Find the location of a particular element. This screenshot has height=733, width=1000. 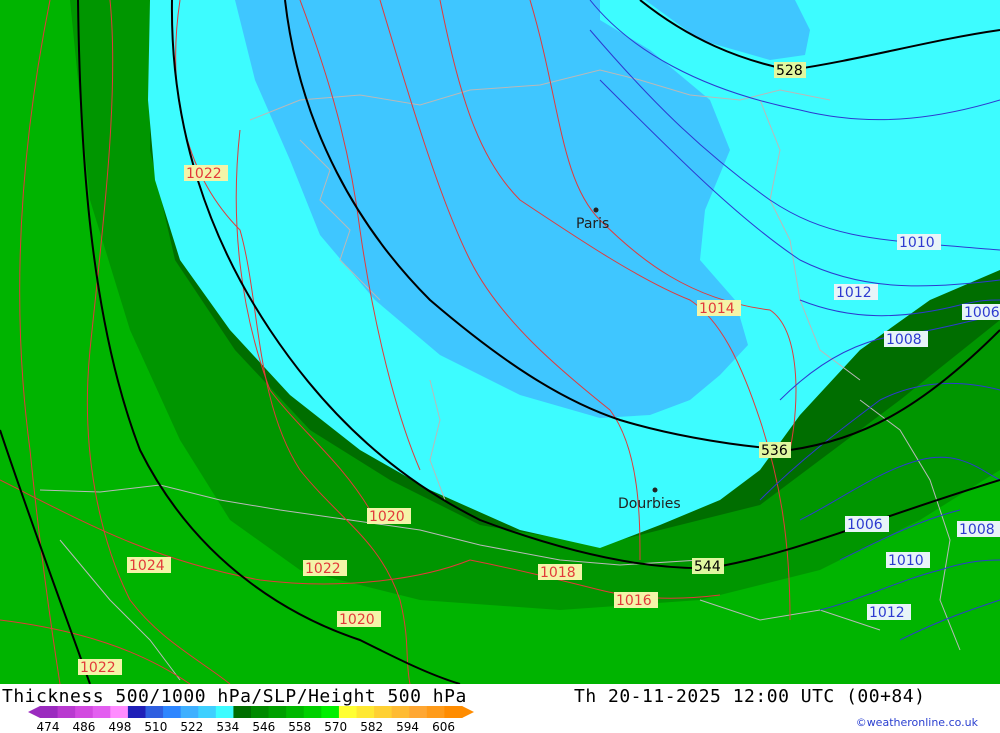

slp-label-1006-b: 1006 is located at coordinates (865, 525).